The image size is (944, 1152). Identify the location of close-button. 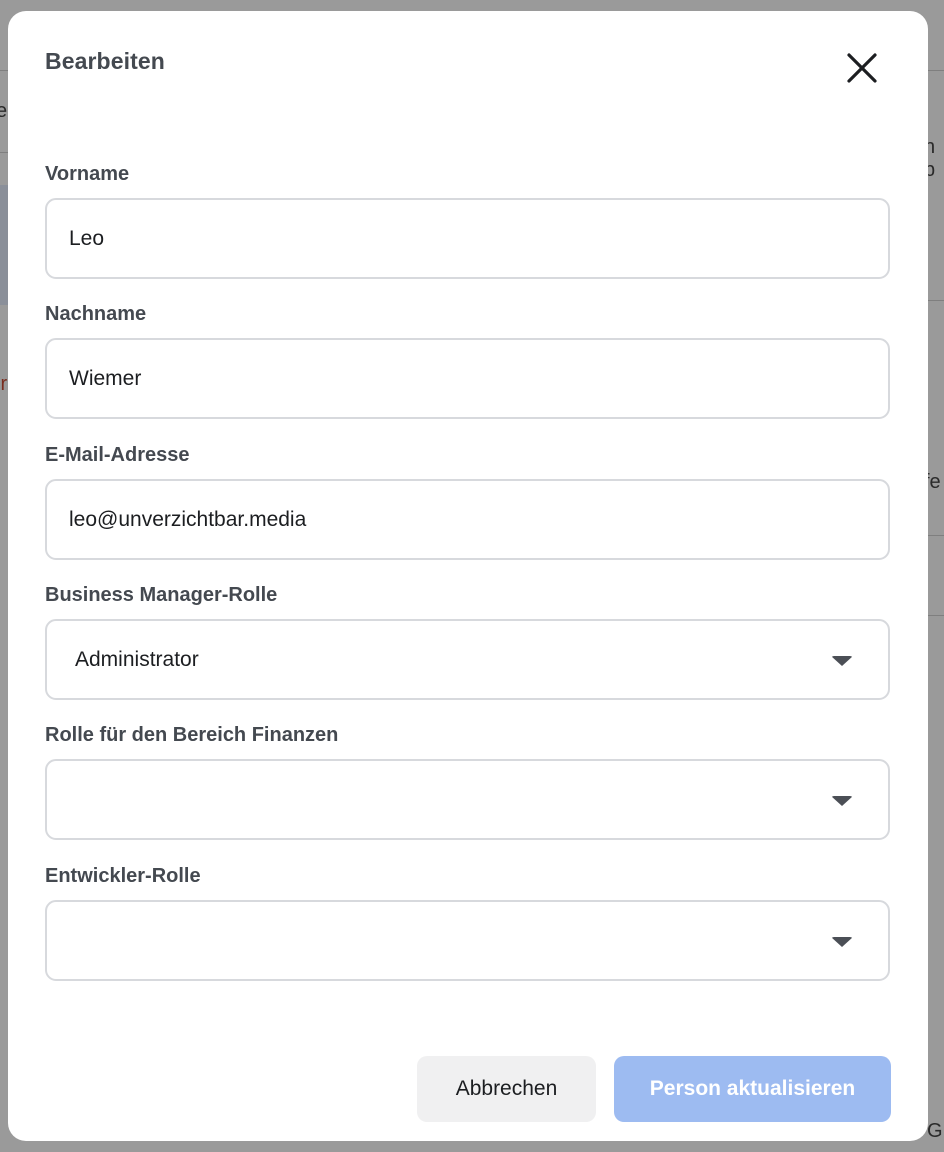
(862, 68).